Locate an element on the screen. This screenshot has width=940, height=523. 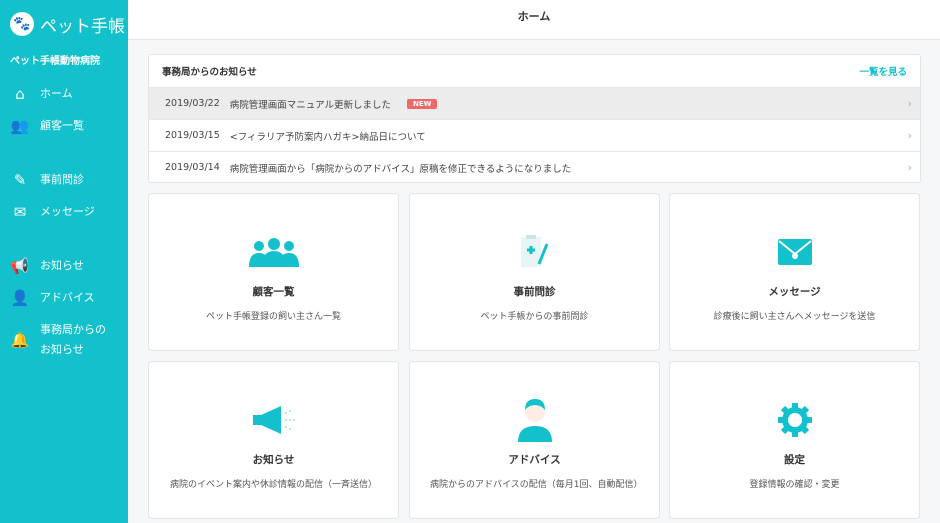
doctor-icon: 👤 is located at coordinates (20, 298).